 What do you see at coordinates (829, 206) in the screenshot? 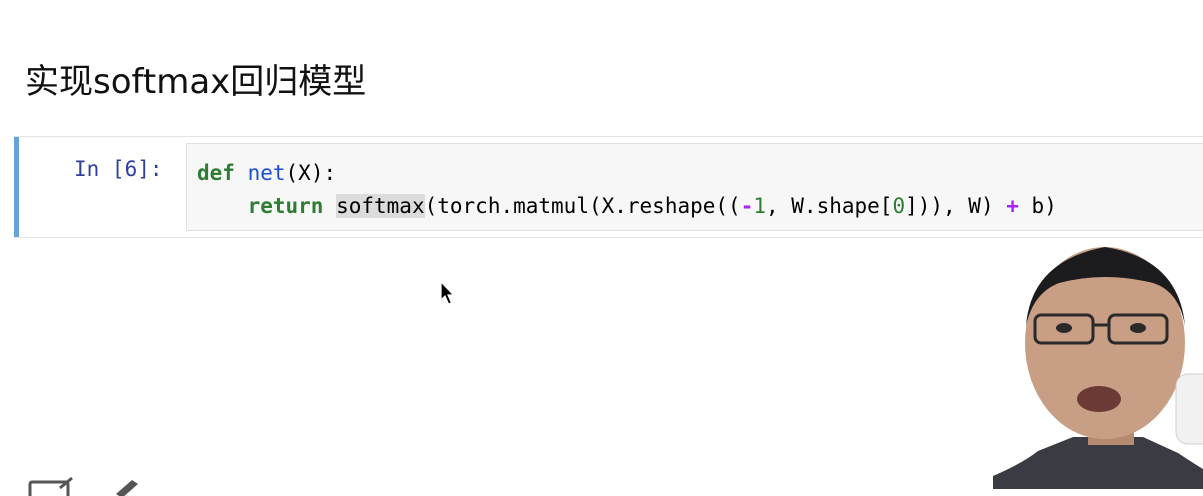
I see `code-text-segment: , W.shape[` at bounding box center [829, 206].